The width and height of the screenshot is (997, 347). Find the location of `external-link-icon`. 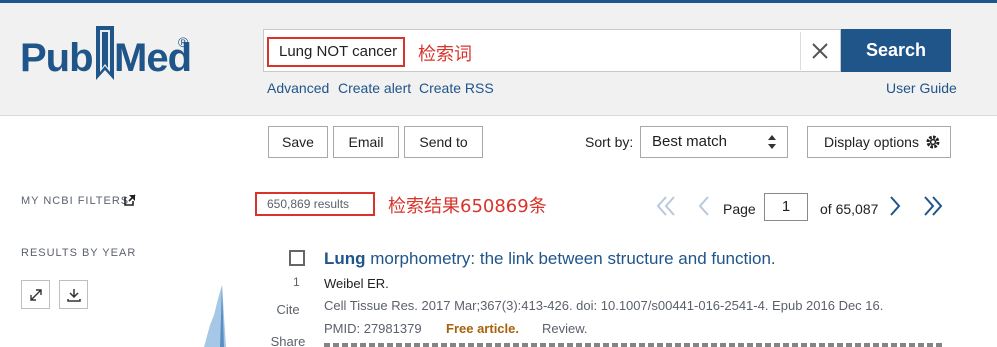

external-link-icon is located at coordinates (130, 200).